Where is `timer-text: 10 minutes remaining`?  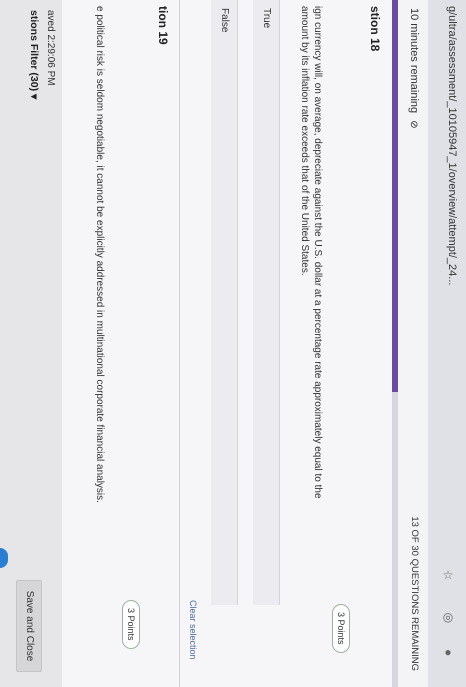
timer-text: 10 minutes remaining is located at coordinates (414, 61).